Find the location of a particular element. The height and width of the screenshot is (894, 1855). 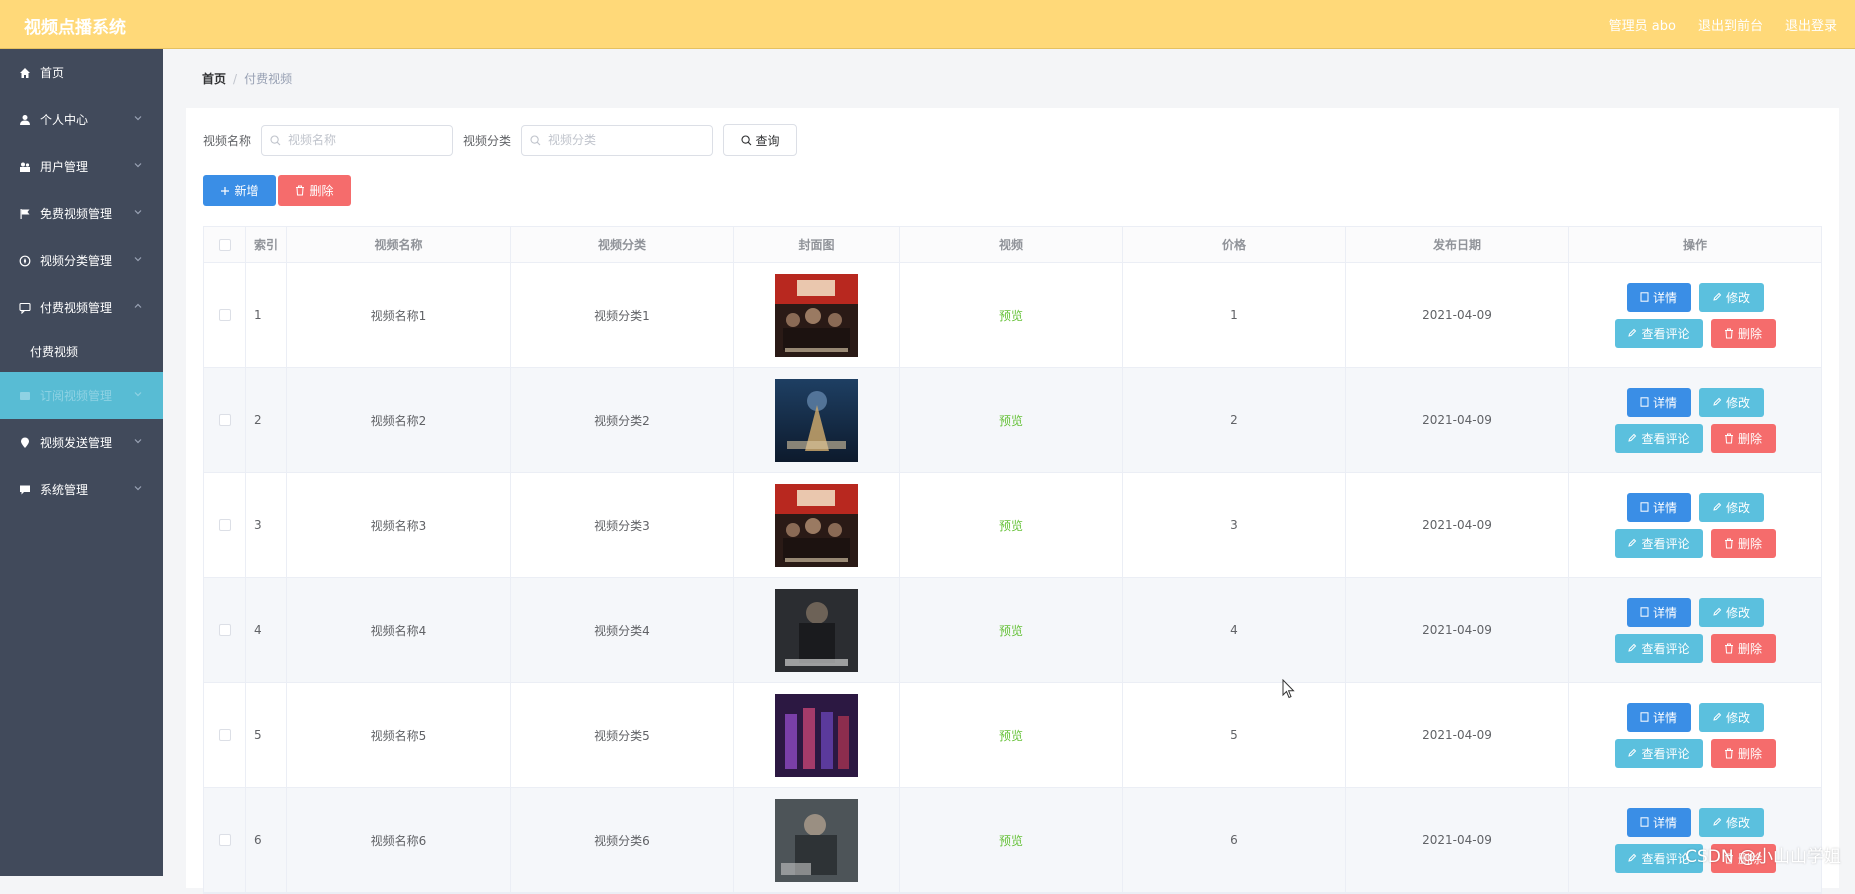

back-to-front-link: 退出到前台 is located at coordinates (1730, 24).